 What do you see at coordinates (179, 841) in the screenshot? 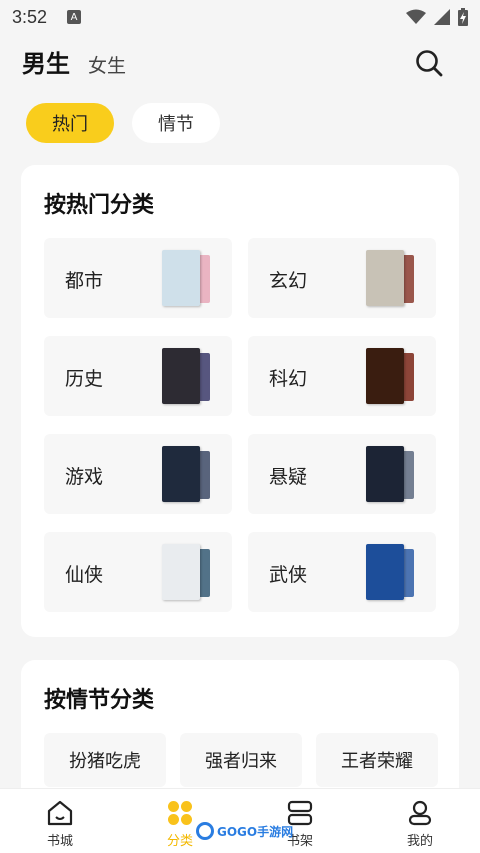
I see `nav-label: 分类` at bounding box center [179, 841].